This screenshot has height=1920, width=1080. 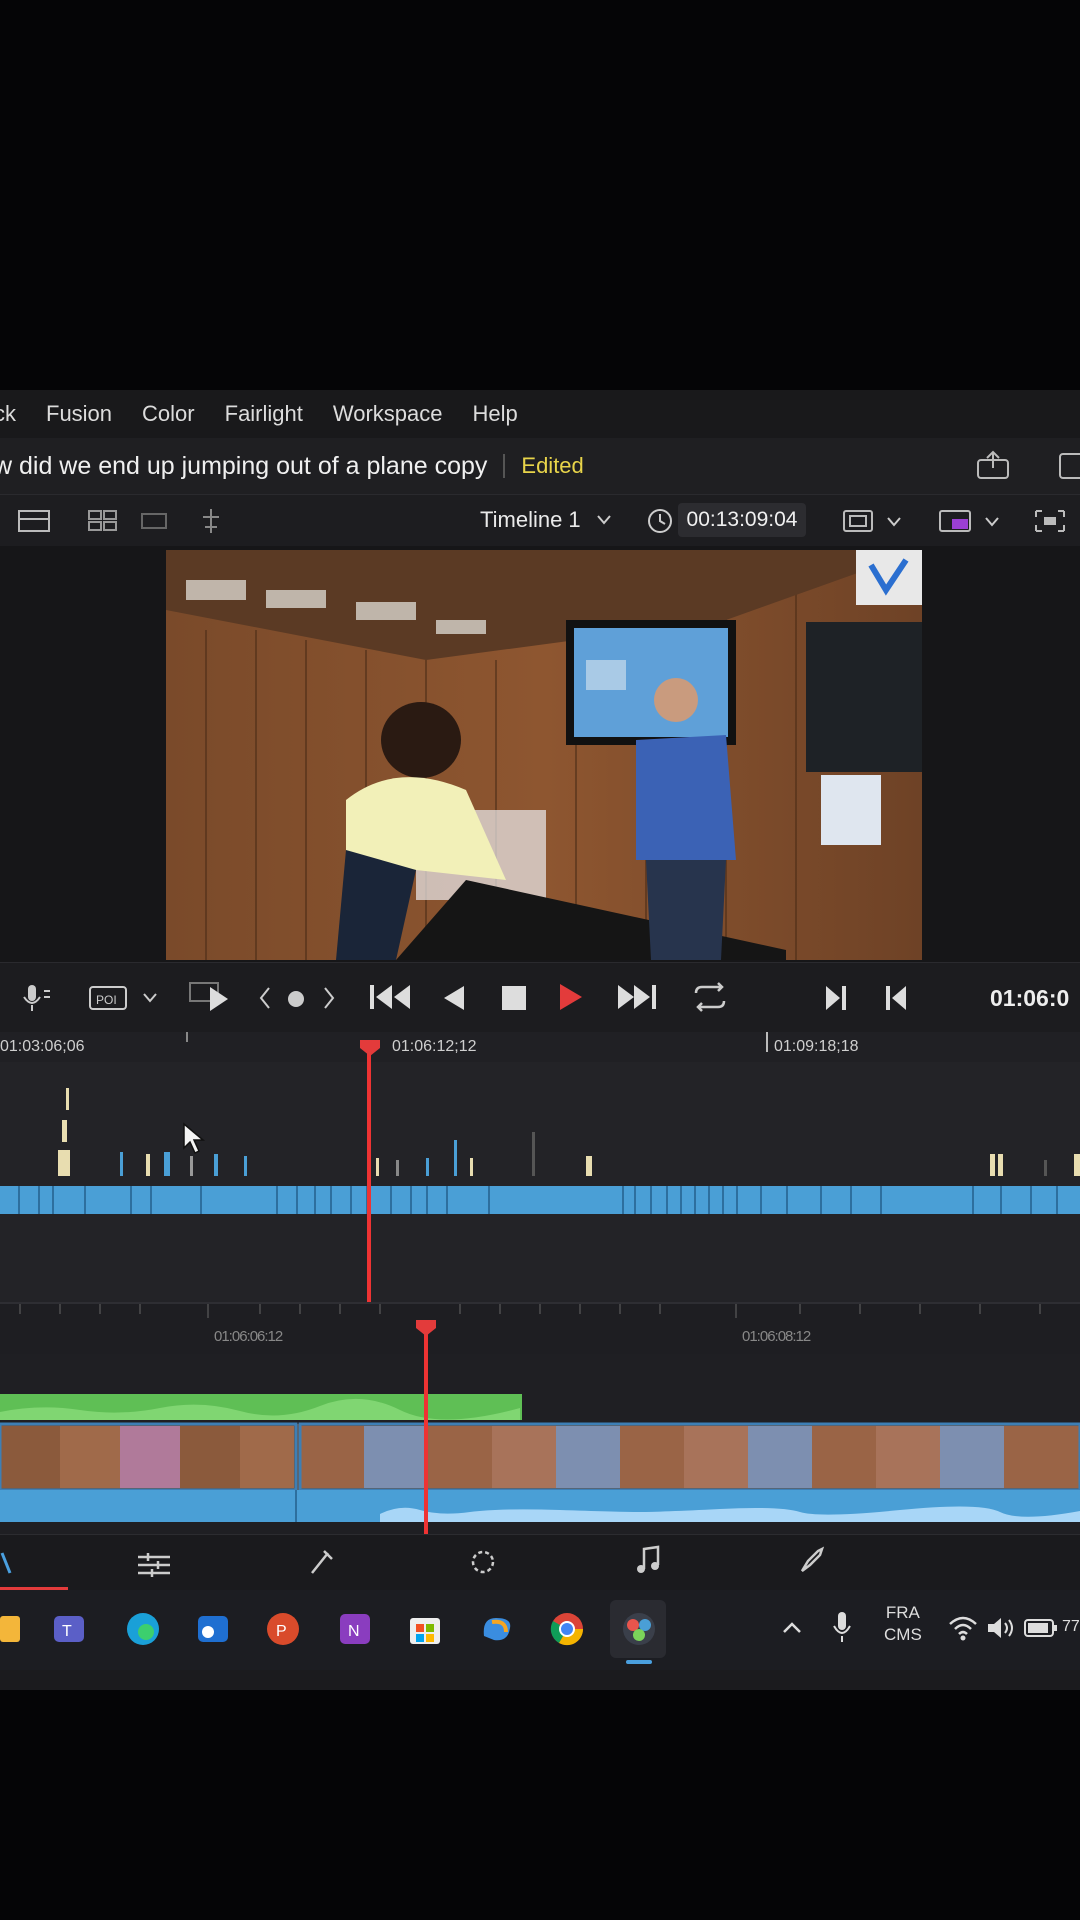 I want to click on powerpoint-icon: P, so click(x=283, y=1629).